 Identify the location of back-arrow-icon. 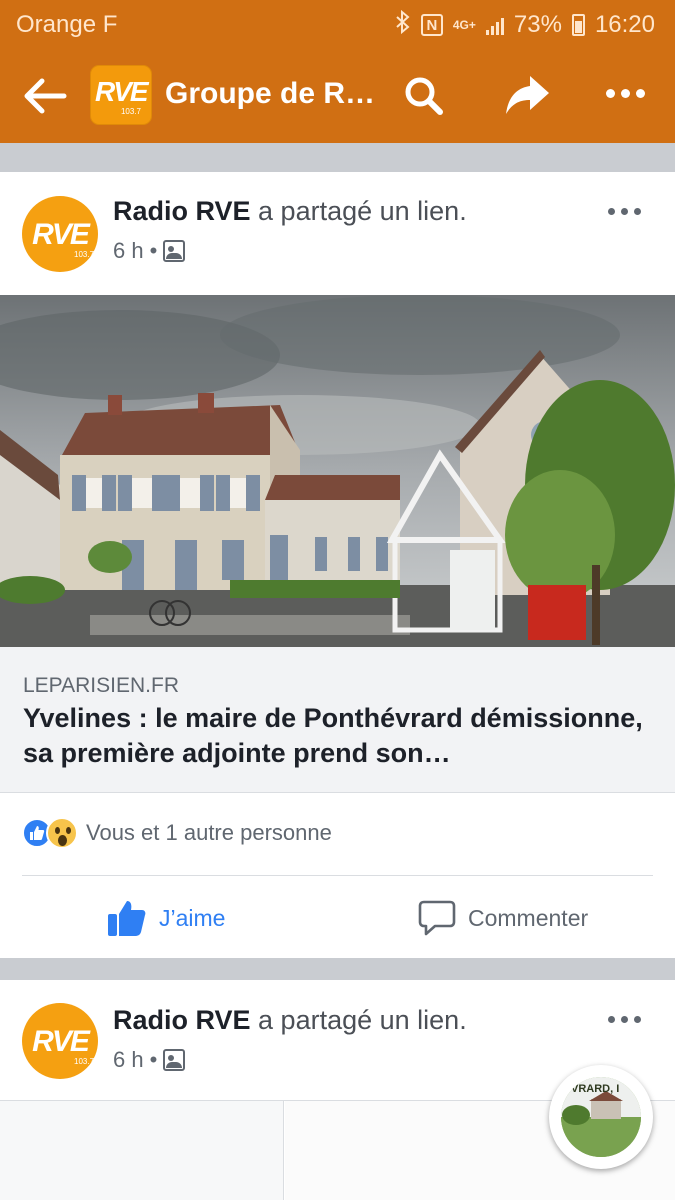
(45, 96).